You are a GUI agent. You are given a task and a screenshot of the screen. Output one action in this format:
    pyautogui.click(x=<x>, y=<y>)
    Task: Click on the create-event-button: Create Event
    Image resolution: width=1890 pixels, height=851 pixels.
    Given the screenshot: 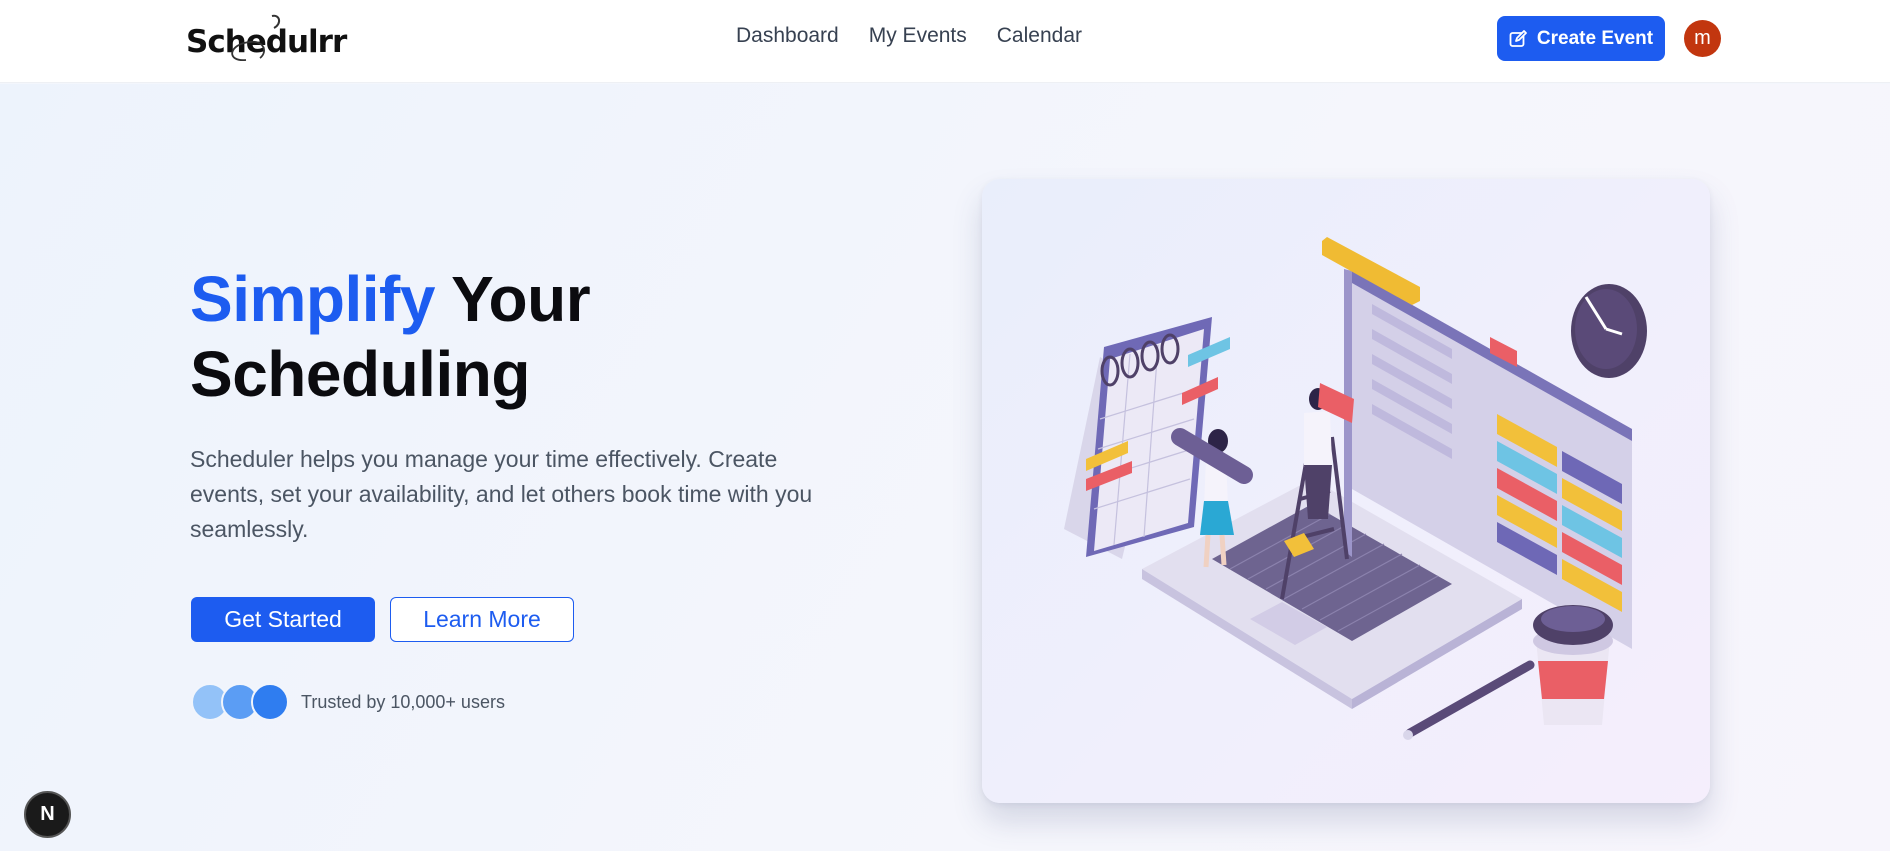 What is the action you would take?
    pyautogui.click(x=1581, y=38)
    